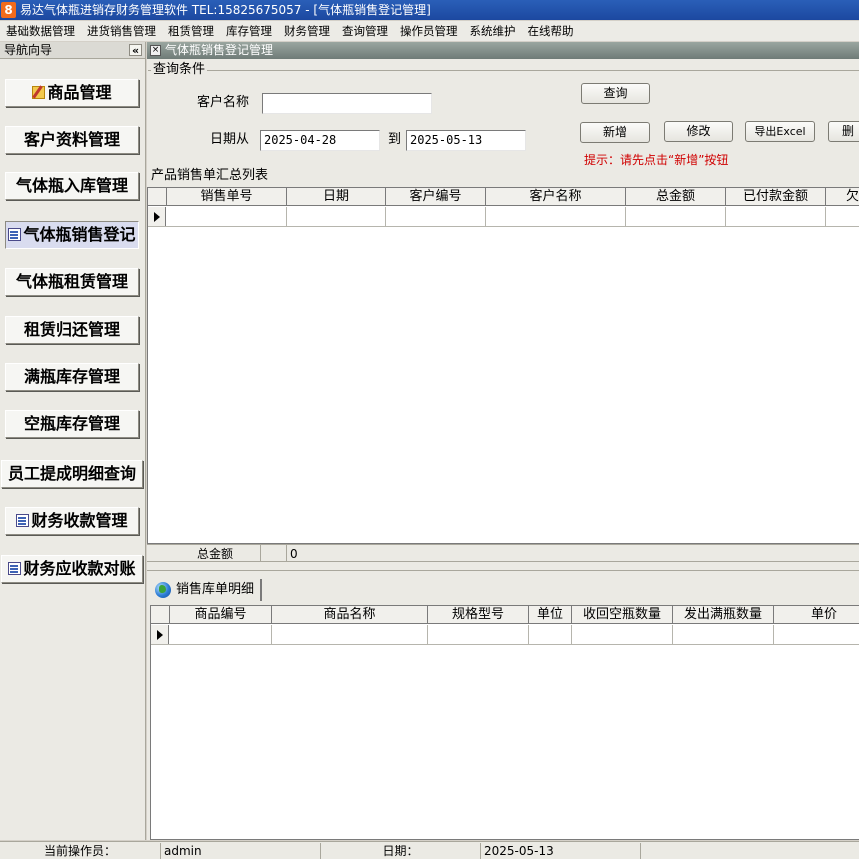  What do you see at coordinates (249, 31) in the screenshot?
I see `menu-inventory: 库存管理` at bounding box center [249, 31].